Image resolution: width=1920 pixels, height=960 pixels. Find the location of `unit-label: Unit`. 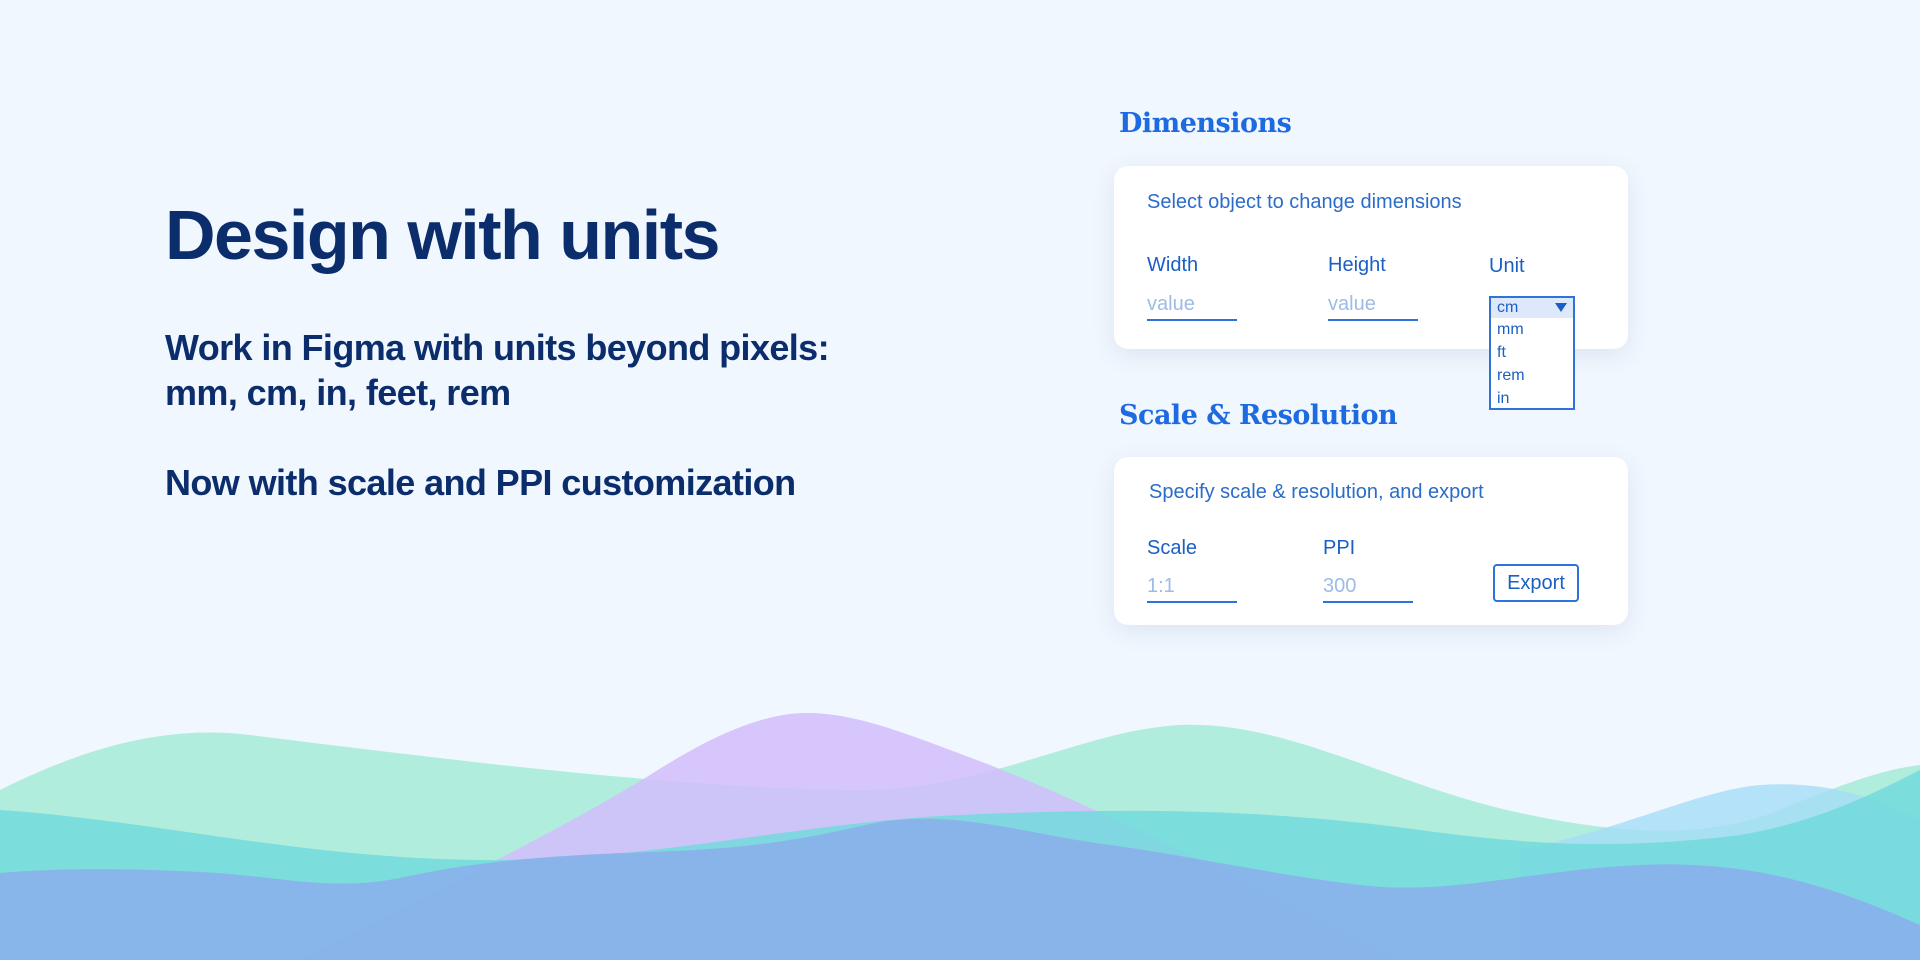

unit-label: Unit is located at coordinates (1507, 266).